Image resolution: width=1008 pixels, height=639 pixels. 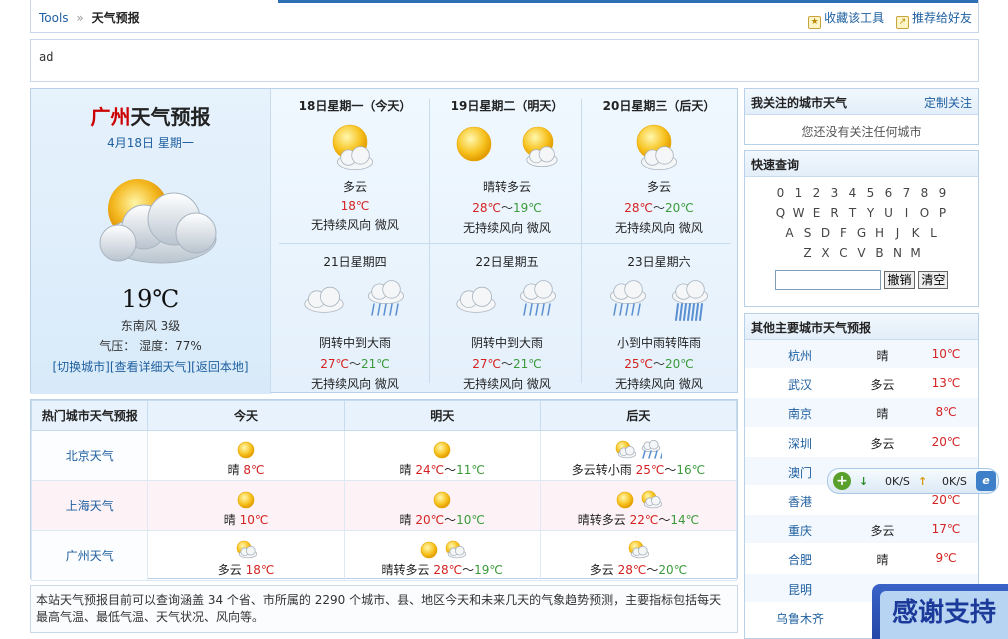 I want to click on city-link: 武汉, so click(x=800, y=384).